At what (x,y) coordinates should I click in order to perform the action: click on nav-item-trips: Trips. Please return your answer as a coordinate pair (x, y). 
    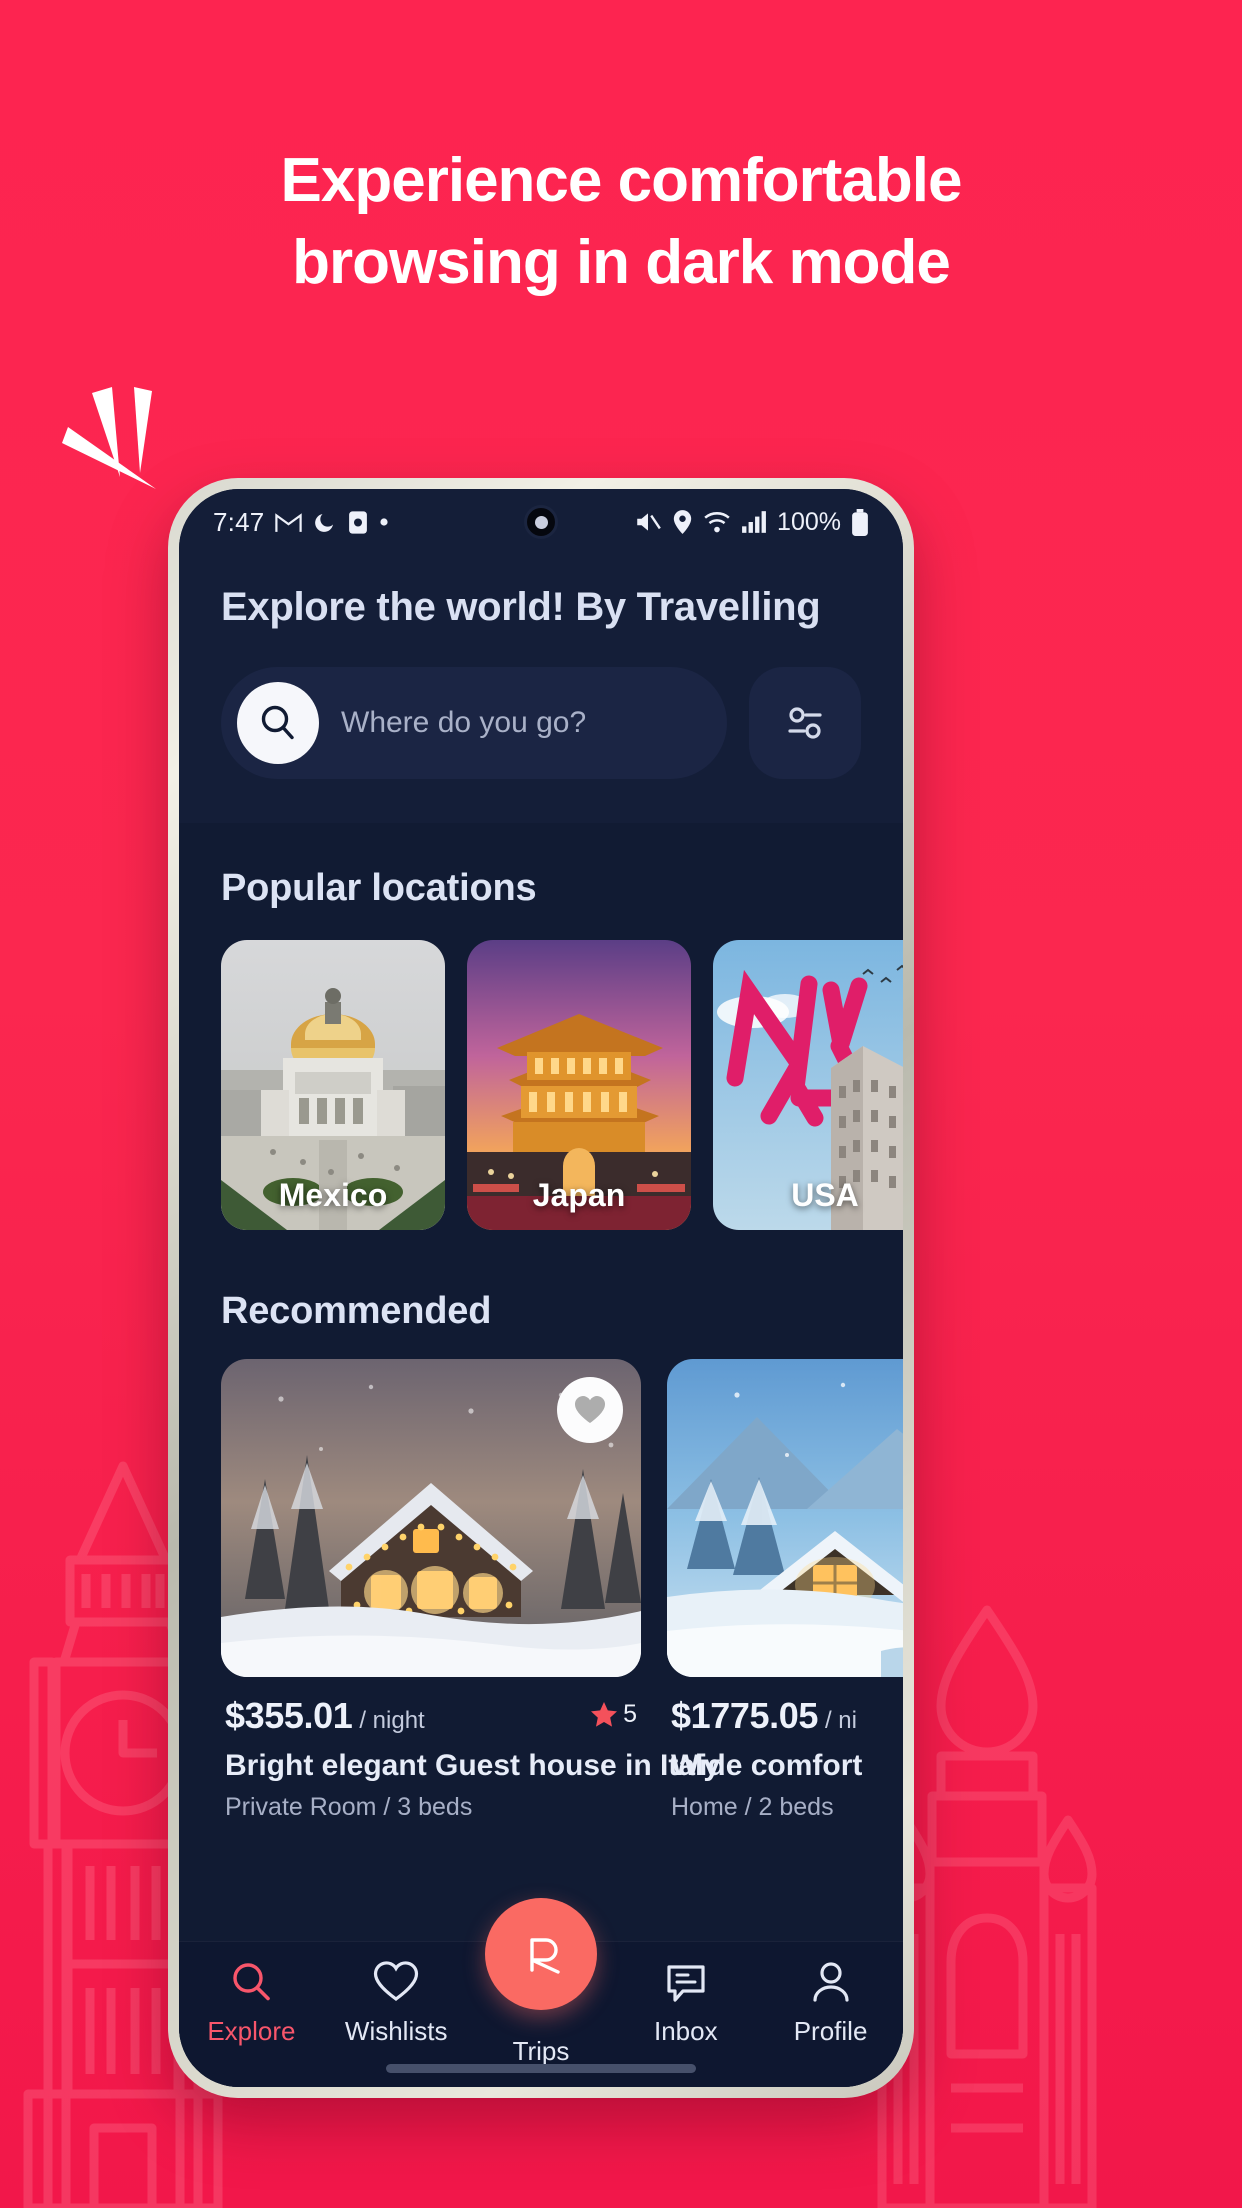
    Looking at the image, I should click on (541, 1982).